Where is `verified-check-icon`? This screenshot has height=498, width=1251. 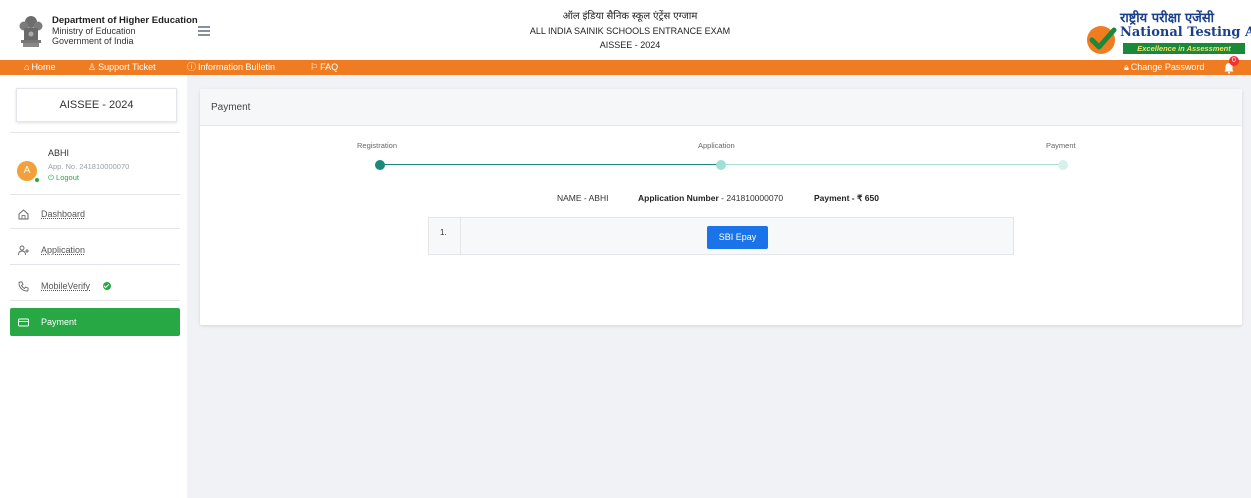 verified-check-icon is located at coordinates (107, 286).